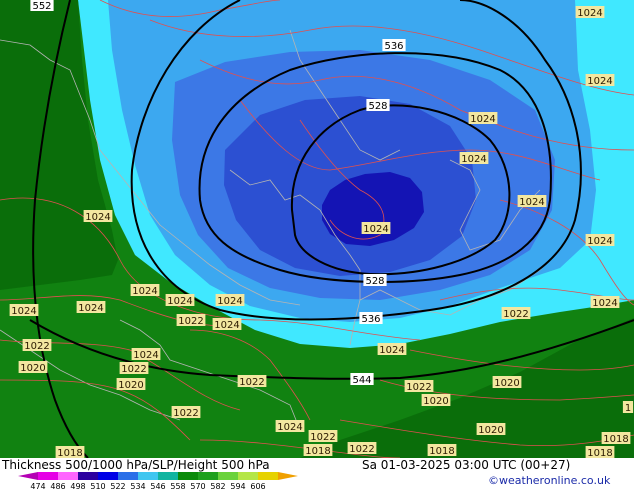 Image resolution: width=634 pixels, height=490 pixels. Describe the element at coordinates (158, 481) in the screenshot. I see `thickness-scale: 474 486 498 510 522 534 546 558 570 582 594 606` at that location.